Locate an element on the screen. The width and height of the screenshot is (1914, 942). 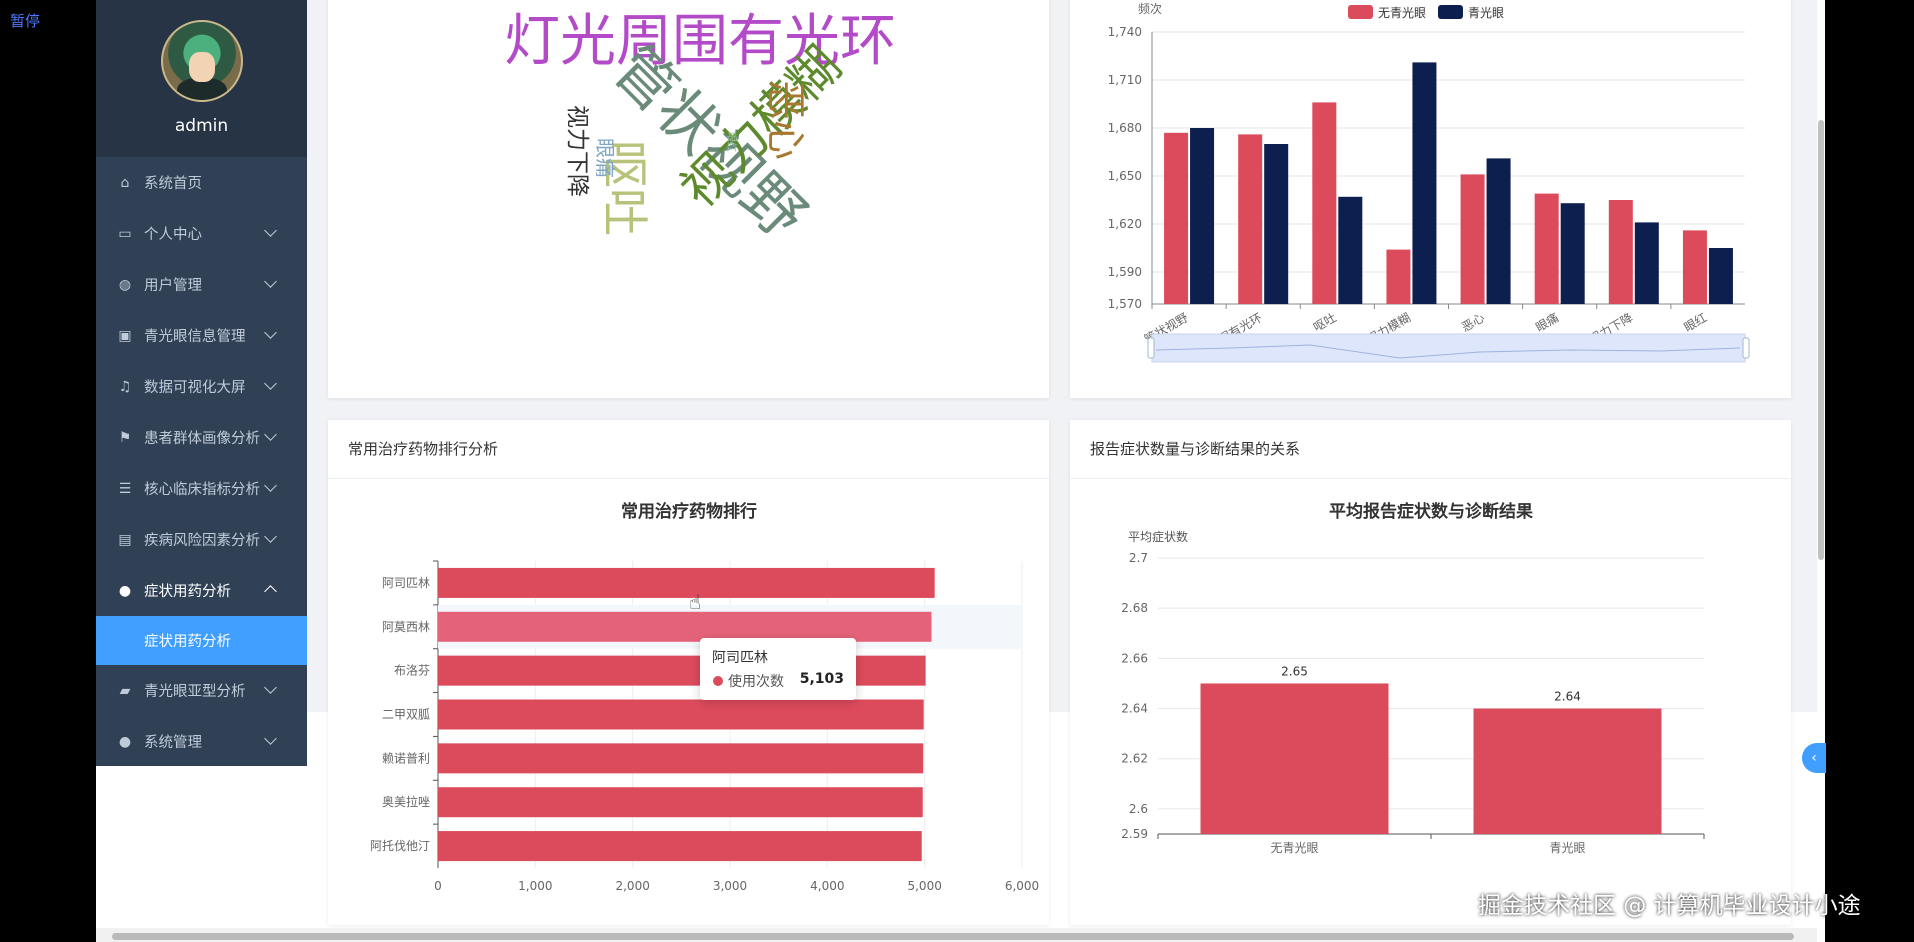
clipboard-icon: ▣ is located at coordinates (125, 335).